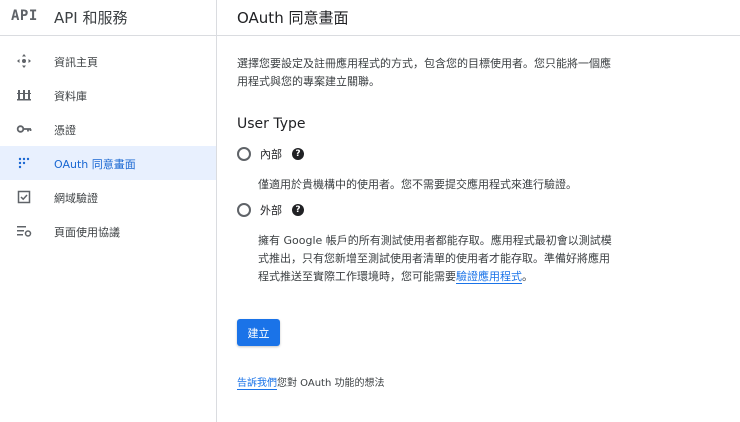  What do you see at coordinates (417, 184) in the screenshot?
I see `desc-line: 僅適用於貴機構中的使用者。您不需要提交應用程式來進行驗證。` at bounding box center [417, 184].